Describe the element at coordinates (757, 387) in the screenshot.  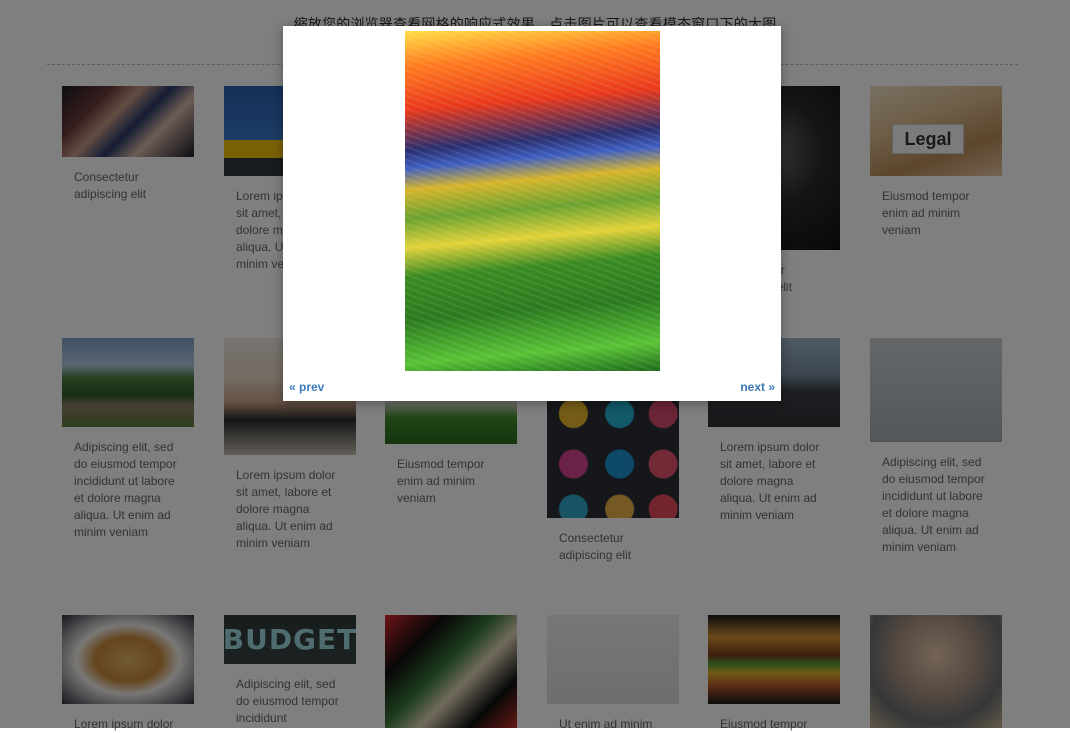
I see `next-button: next »` at that location.